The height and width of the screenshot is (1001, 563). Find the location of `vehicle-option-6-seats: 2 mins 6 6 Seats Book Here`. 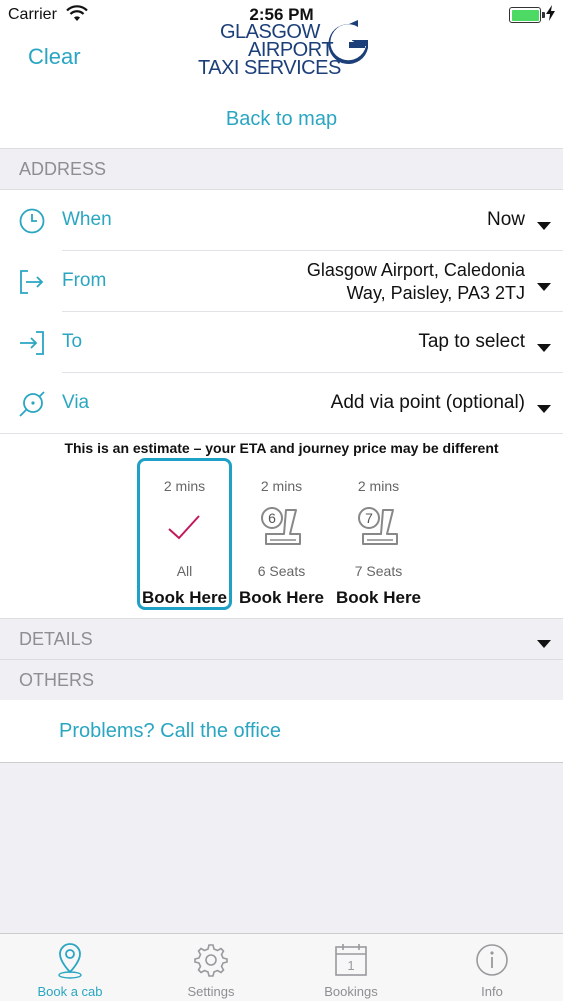

vehicle-option-6-seats: 2 mins 6 6 Seats Book Here is located at coordinates (281, 534).